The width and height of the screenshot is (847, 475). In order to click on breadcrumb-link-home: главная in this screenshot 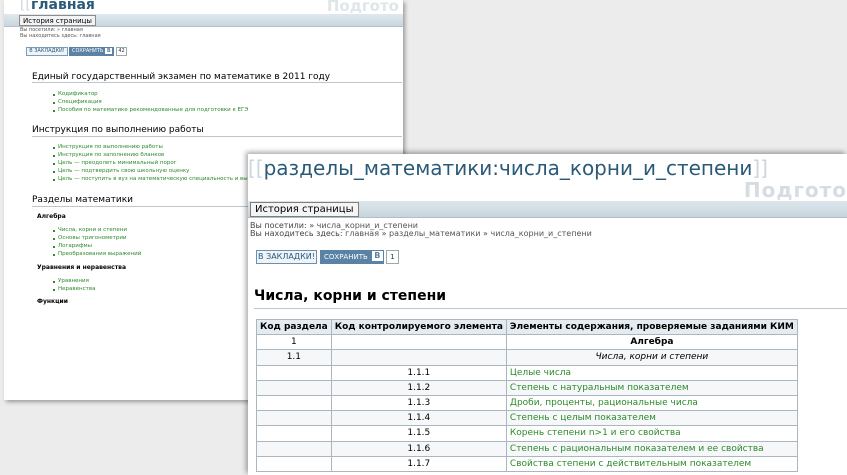, I will do `click(362, 233)`.